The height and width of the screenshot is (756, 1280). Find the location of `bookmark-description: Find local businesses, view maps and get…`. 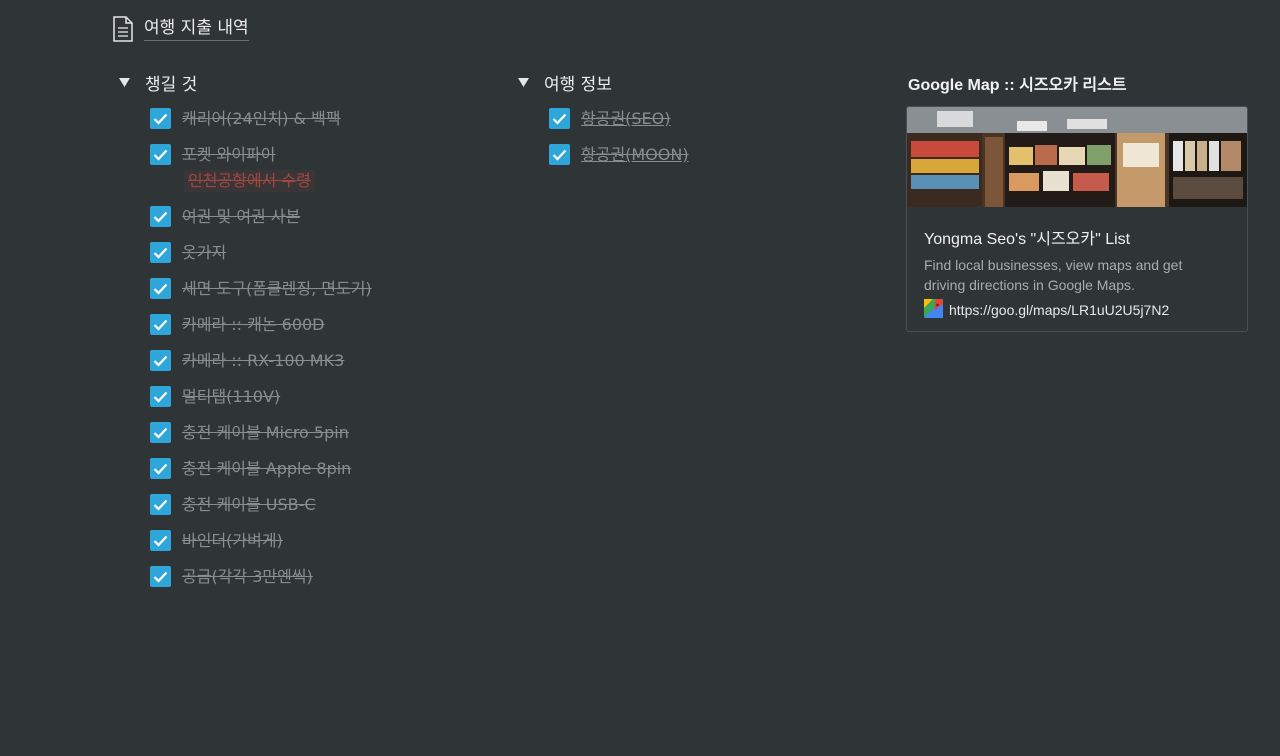

bookmark-description: Find local businesses, view maps and get… is located at coordinates (1053, 275).